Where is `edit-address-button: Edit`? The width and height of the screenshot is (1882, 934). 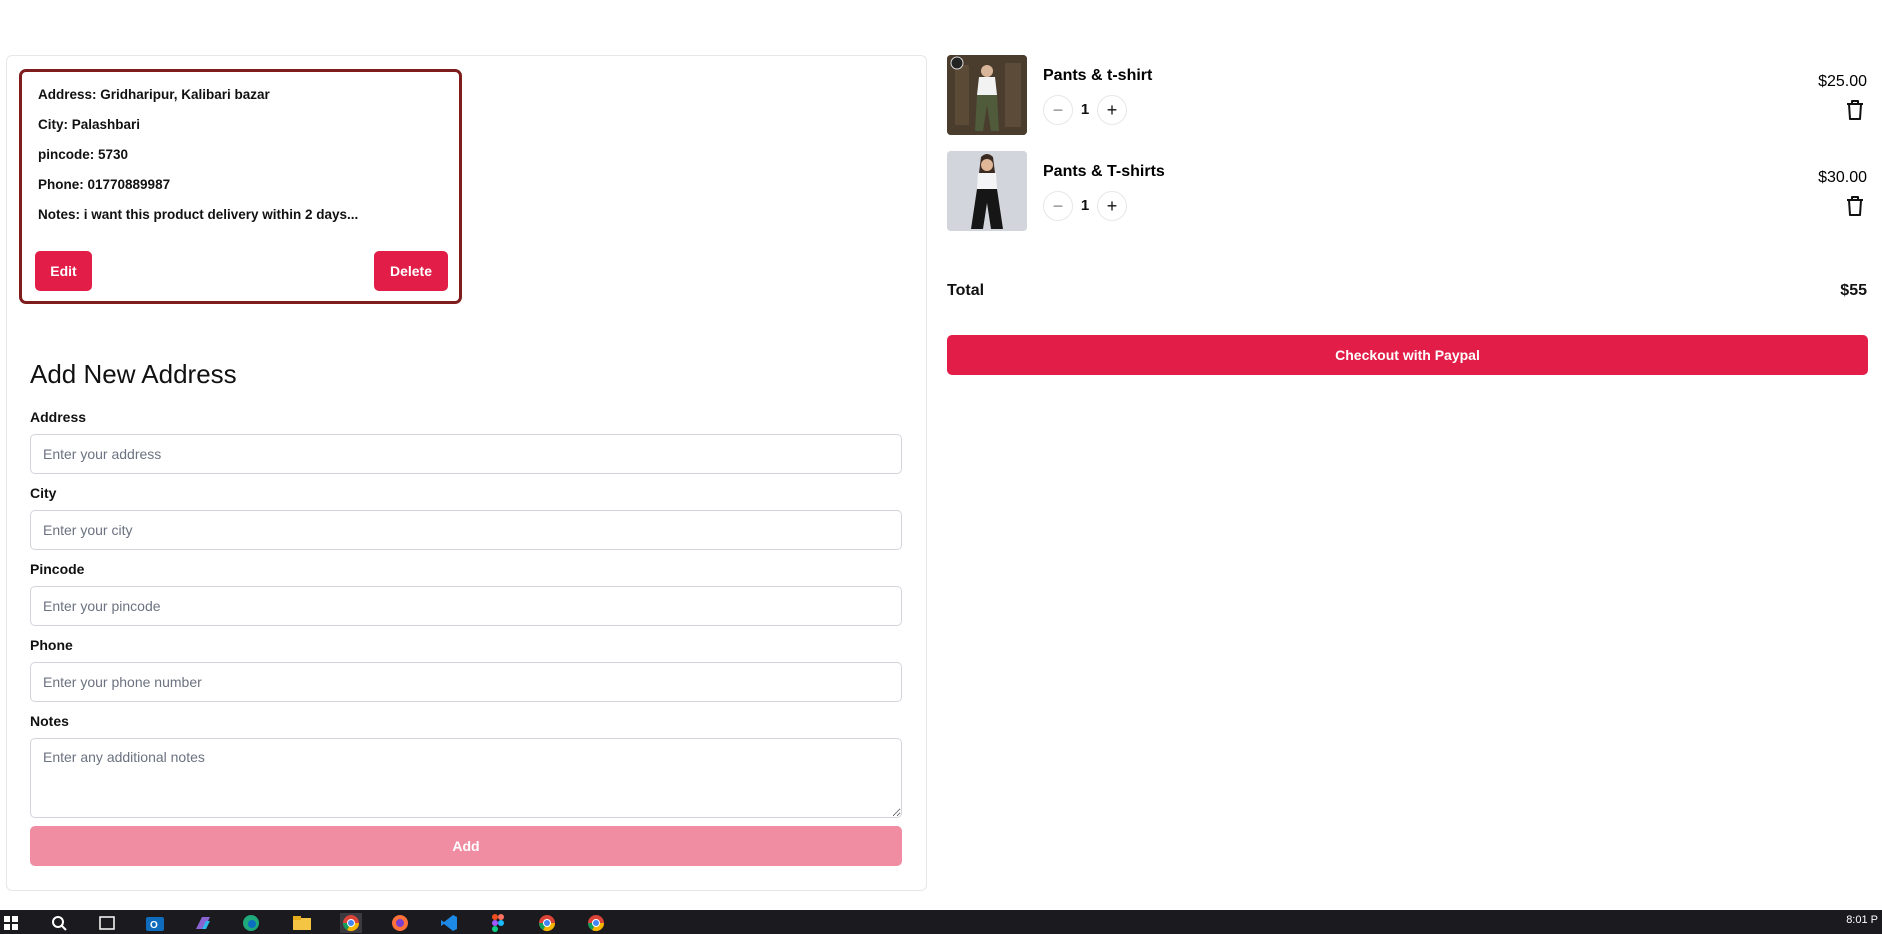 edit-address-button: Edit is located at coordinates (63, 271).